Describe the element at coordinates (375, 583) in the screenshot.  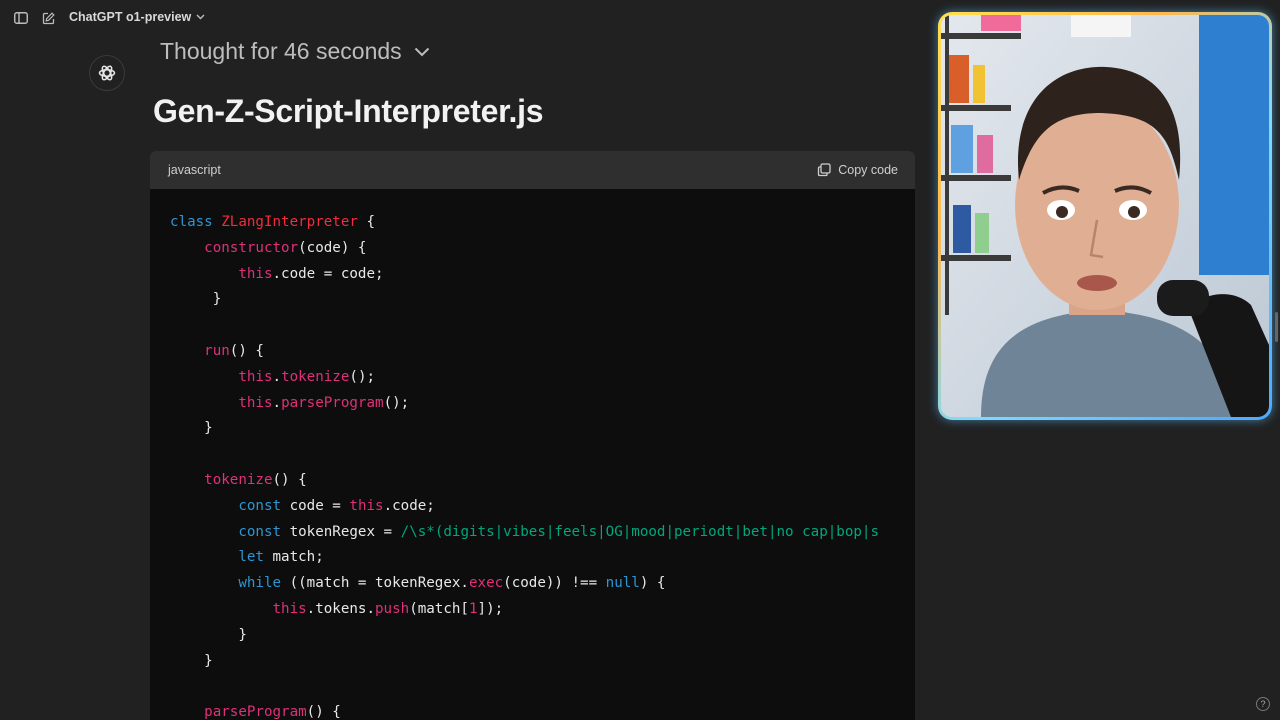
I see `code-token: ((match = tokenRegex.` at that location.